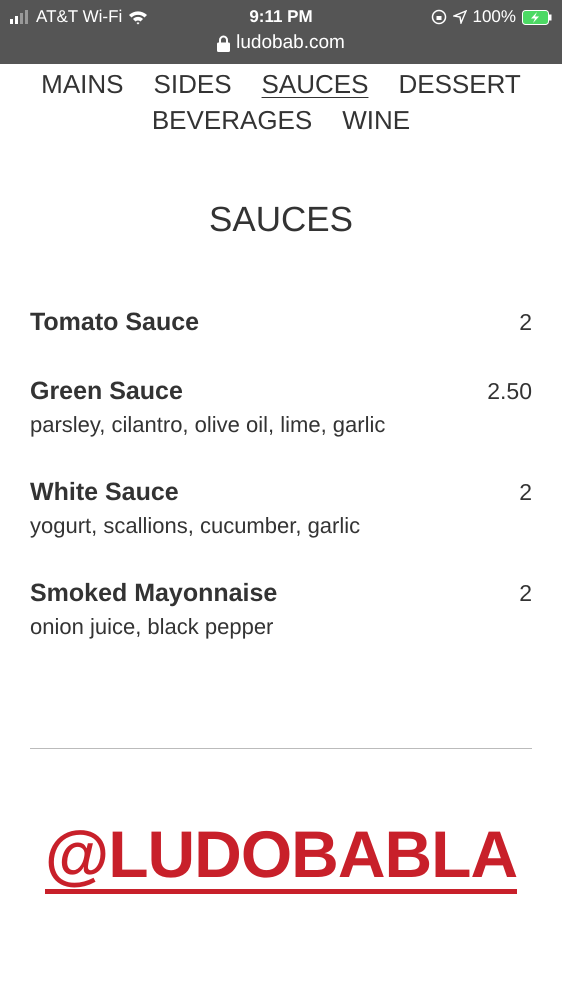  What do you see at coordinates (537, 17) in the screenshot?
I see `battery-icon` at bounding box center [537, 17].